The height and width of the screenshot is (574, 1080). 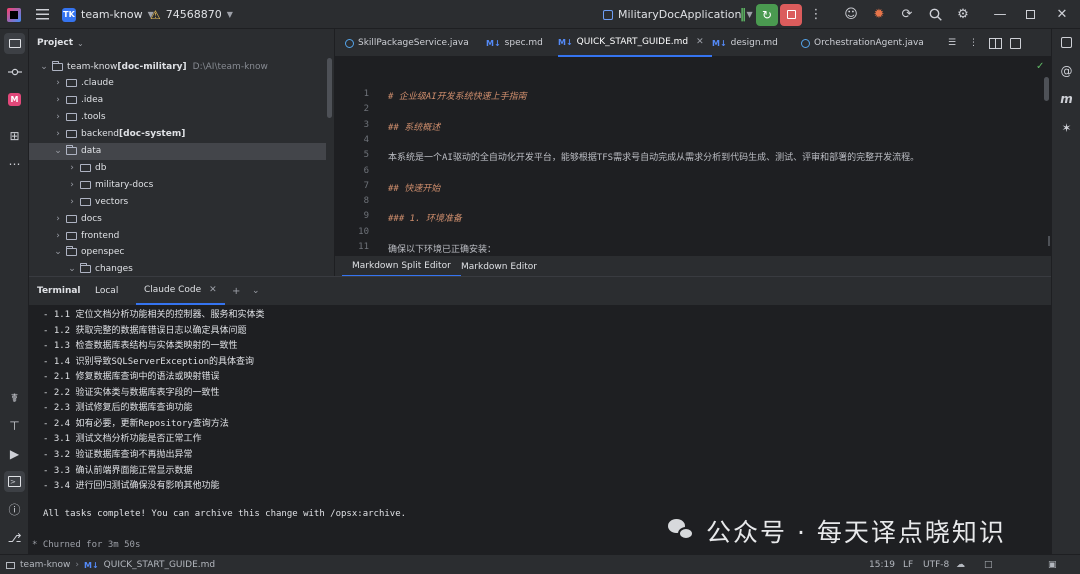 I want to click on project-switcher: TK team-know ▼, so click(x=108, y=14).